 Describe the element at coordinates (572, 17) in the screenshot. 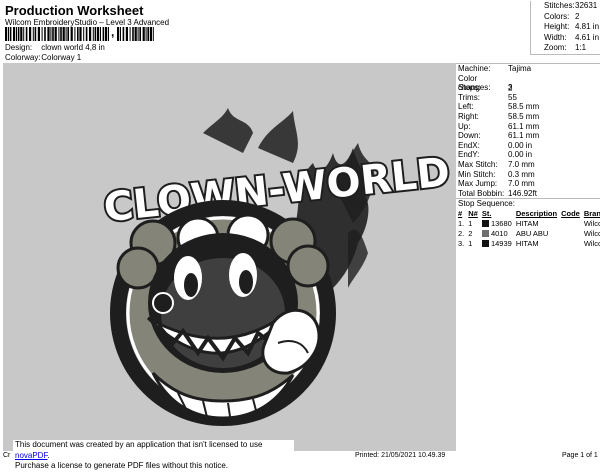

I see `stat-row: Colors: 2` at that location.